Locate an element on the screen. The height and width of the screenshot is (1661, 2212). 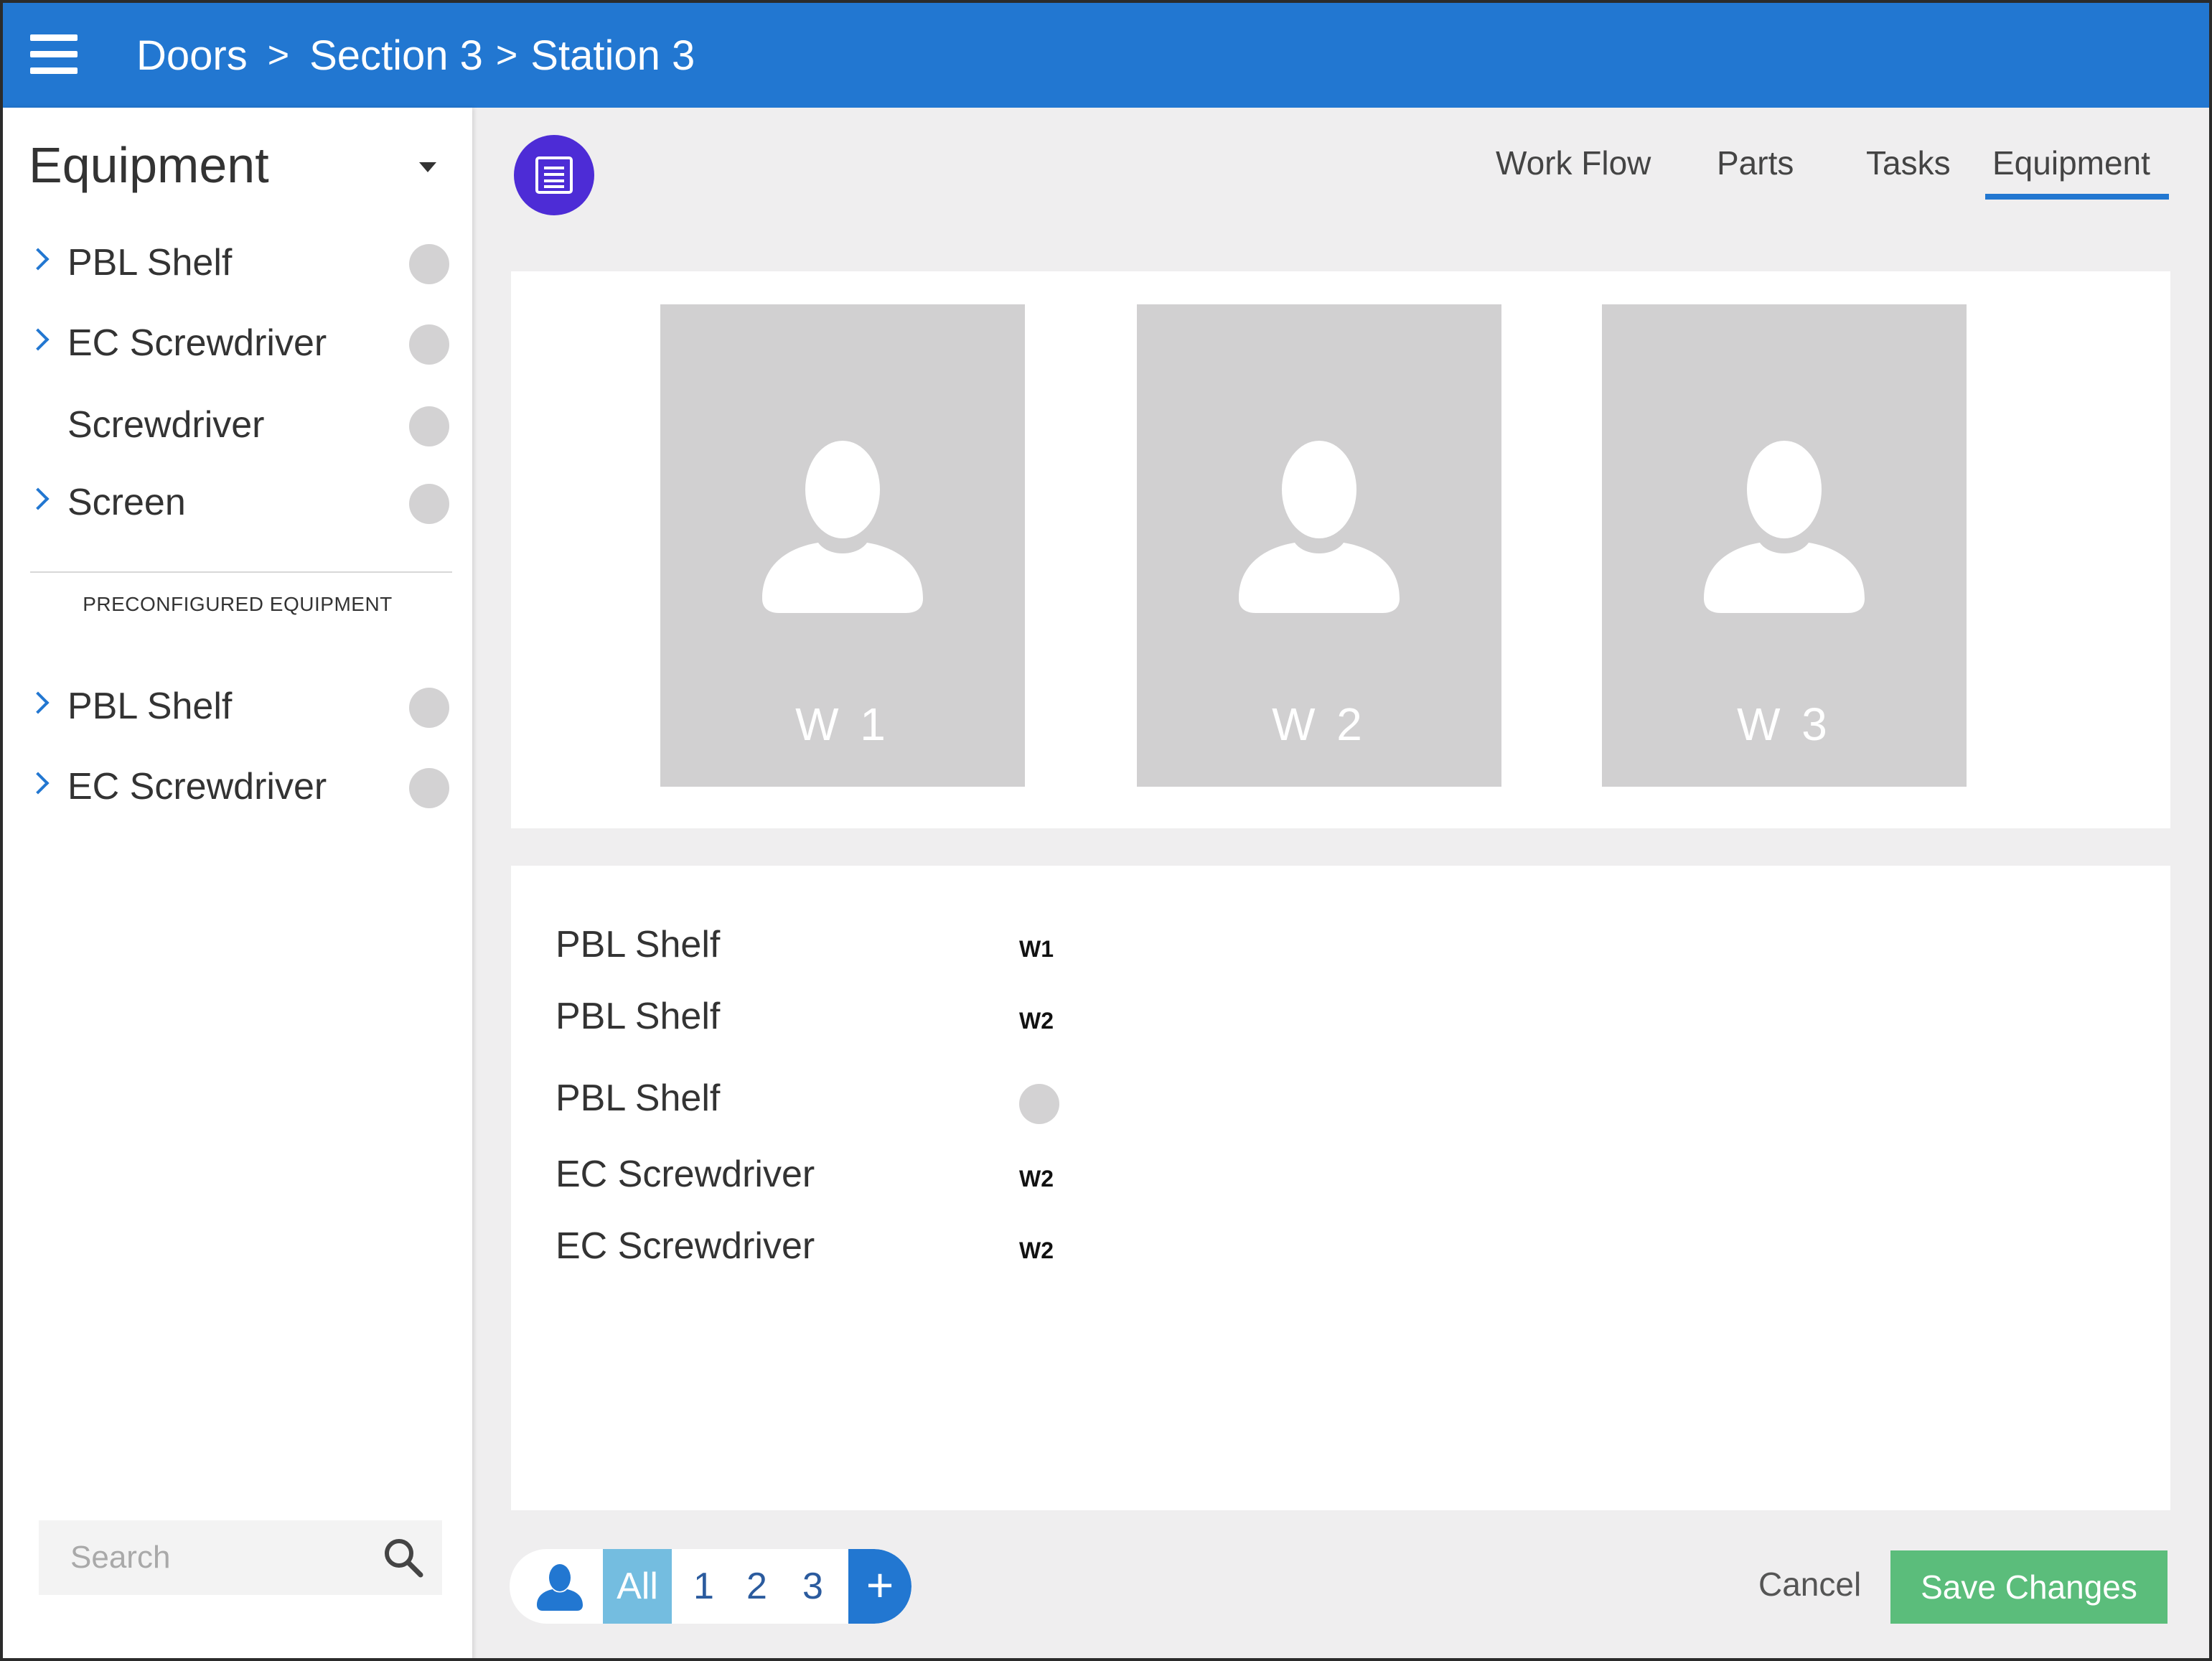
worker-card: W 1 is located at coordinates (842, 545).